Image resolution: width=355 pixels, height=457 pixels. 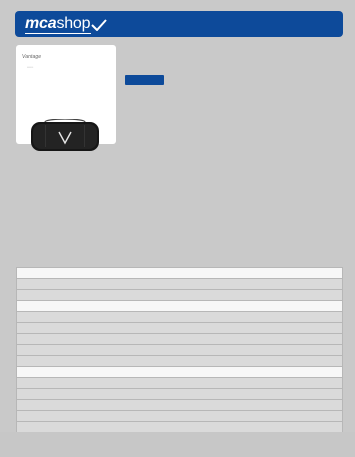 What do you see at coordinates (41, 23) in the screenshot?
I see `logo-text-bold: mca` at bounding box center [41, 23].